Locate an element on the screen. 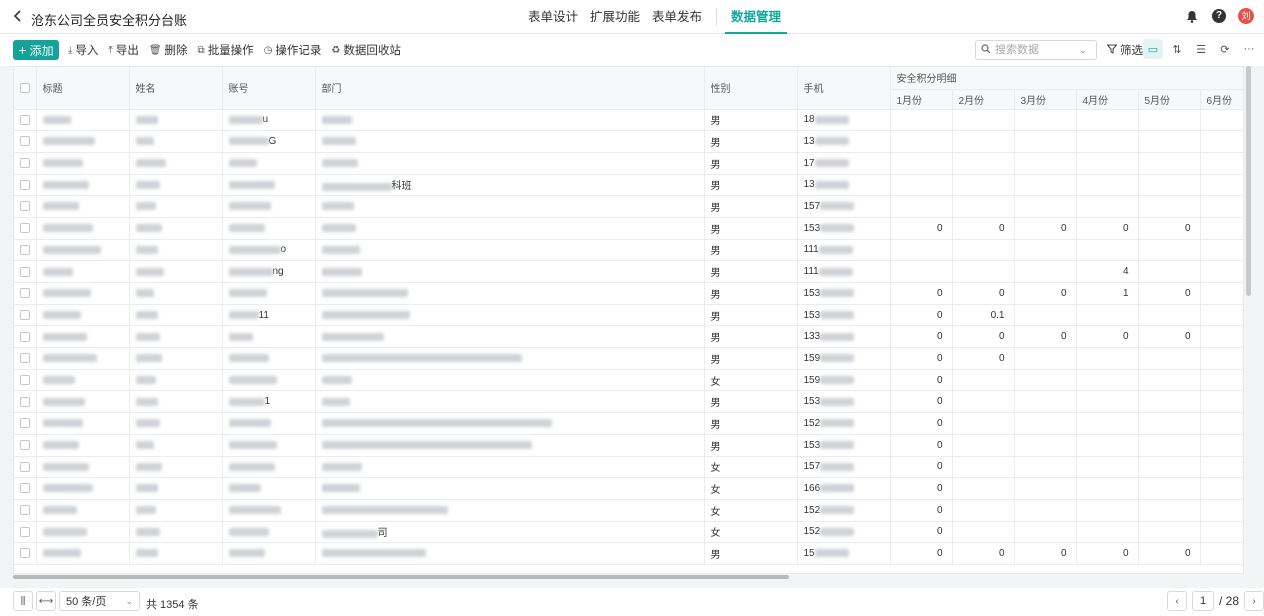 The height and width of the screenshot is (616, 1264). col-header-month: 3月份 is located at coordinates (1045, 99).